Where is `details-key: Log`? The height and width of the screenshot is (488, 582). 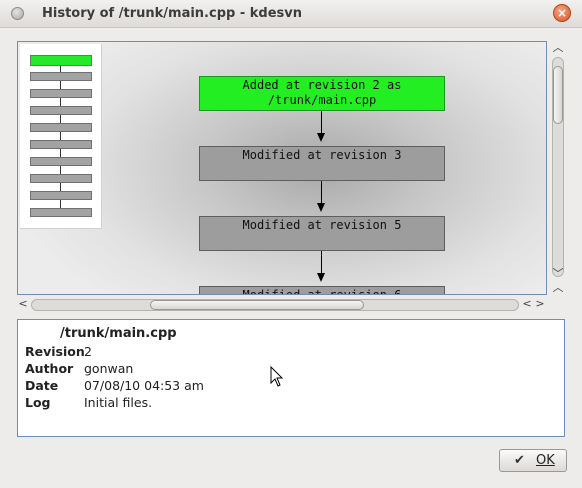 details-key: Log is located at coordinates (38, 402).